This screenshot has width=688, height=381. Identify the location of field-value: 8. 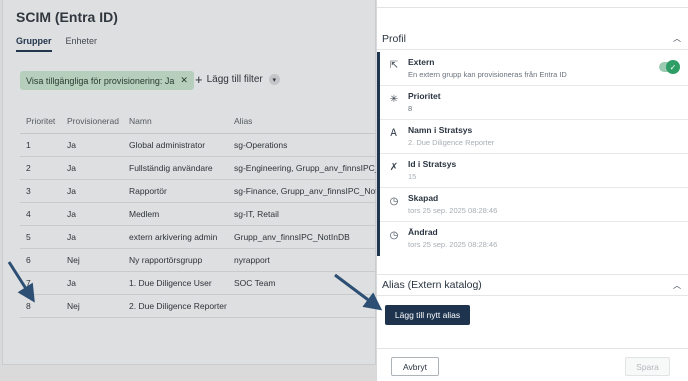
(410, 108).